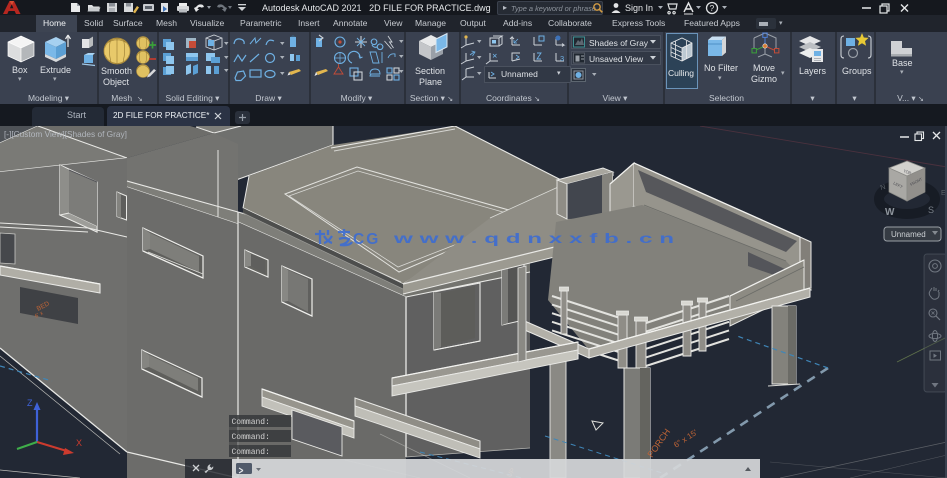 The height and width of the screenshot is (478, 947). I want to click on svg-text: X, so click(79, 443).